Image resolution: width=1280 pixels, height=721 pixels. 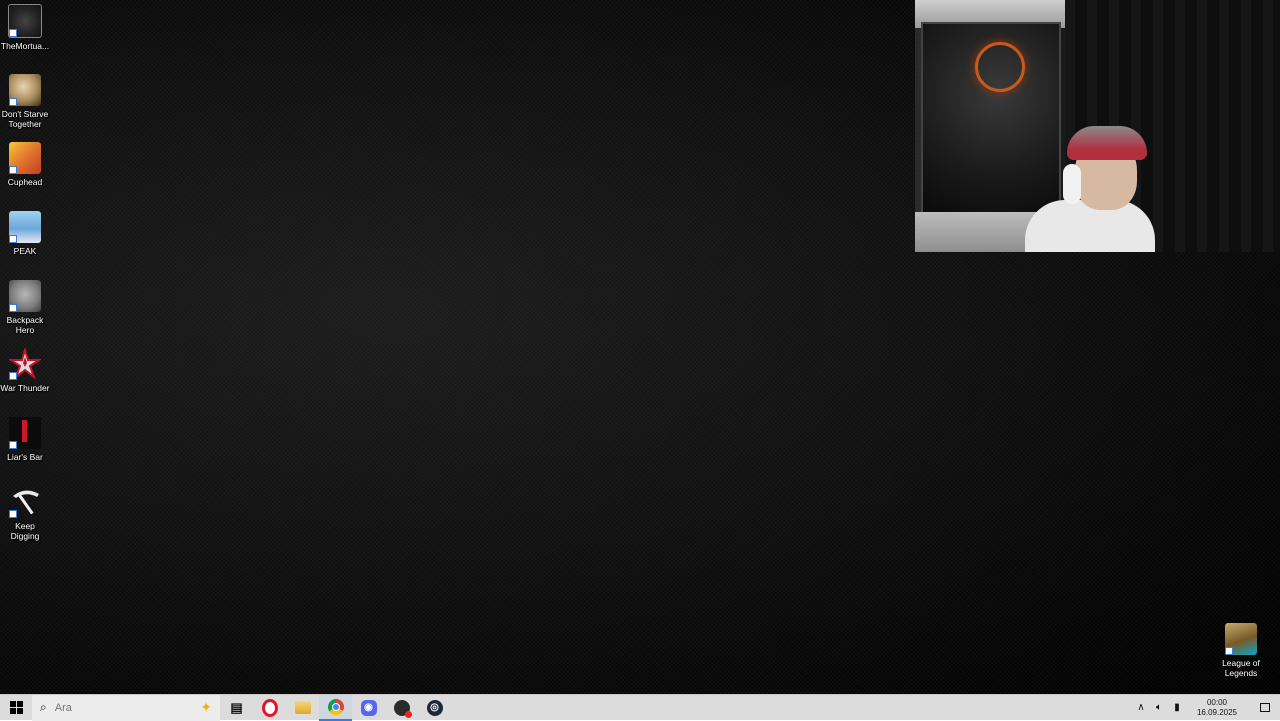 I want to click on taskbar-app-opera, so click(x=269, y=708).